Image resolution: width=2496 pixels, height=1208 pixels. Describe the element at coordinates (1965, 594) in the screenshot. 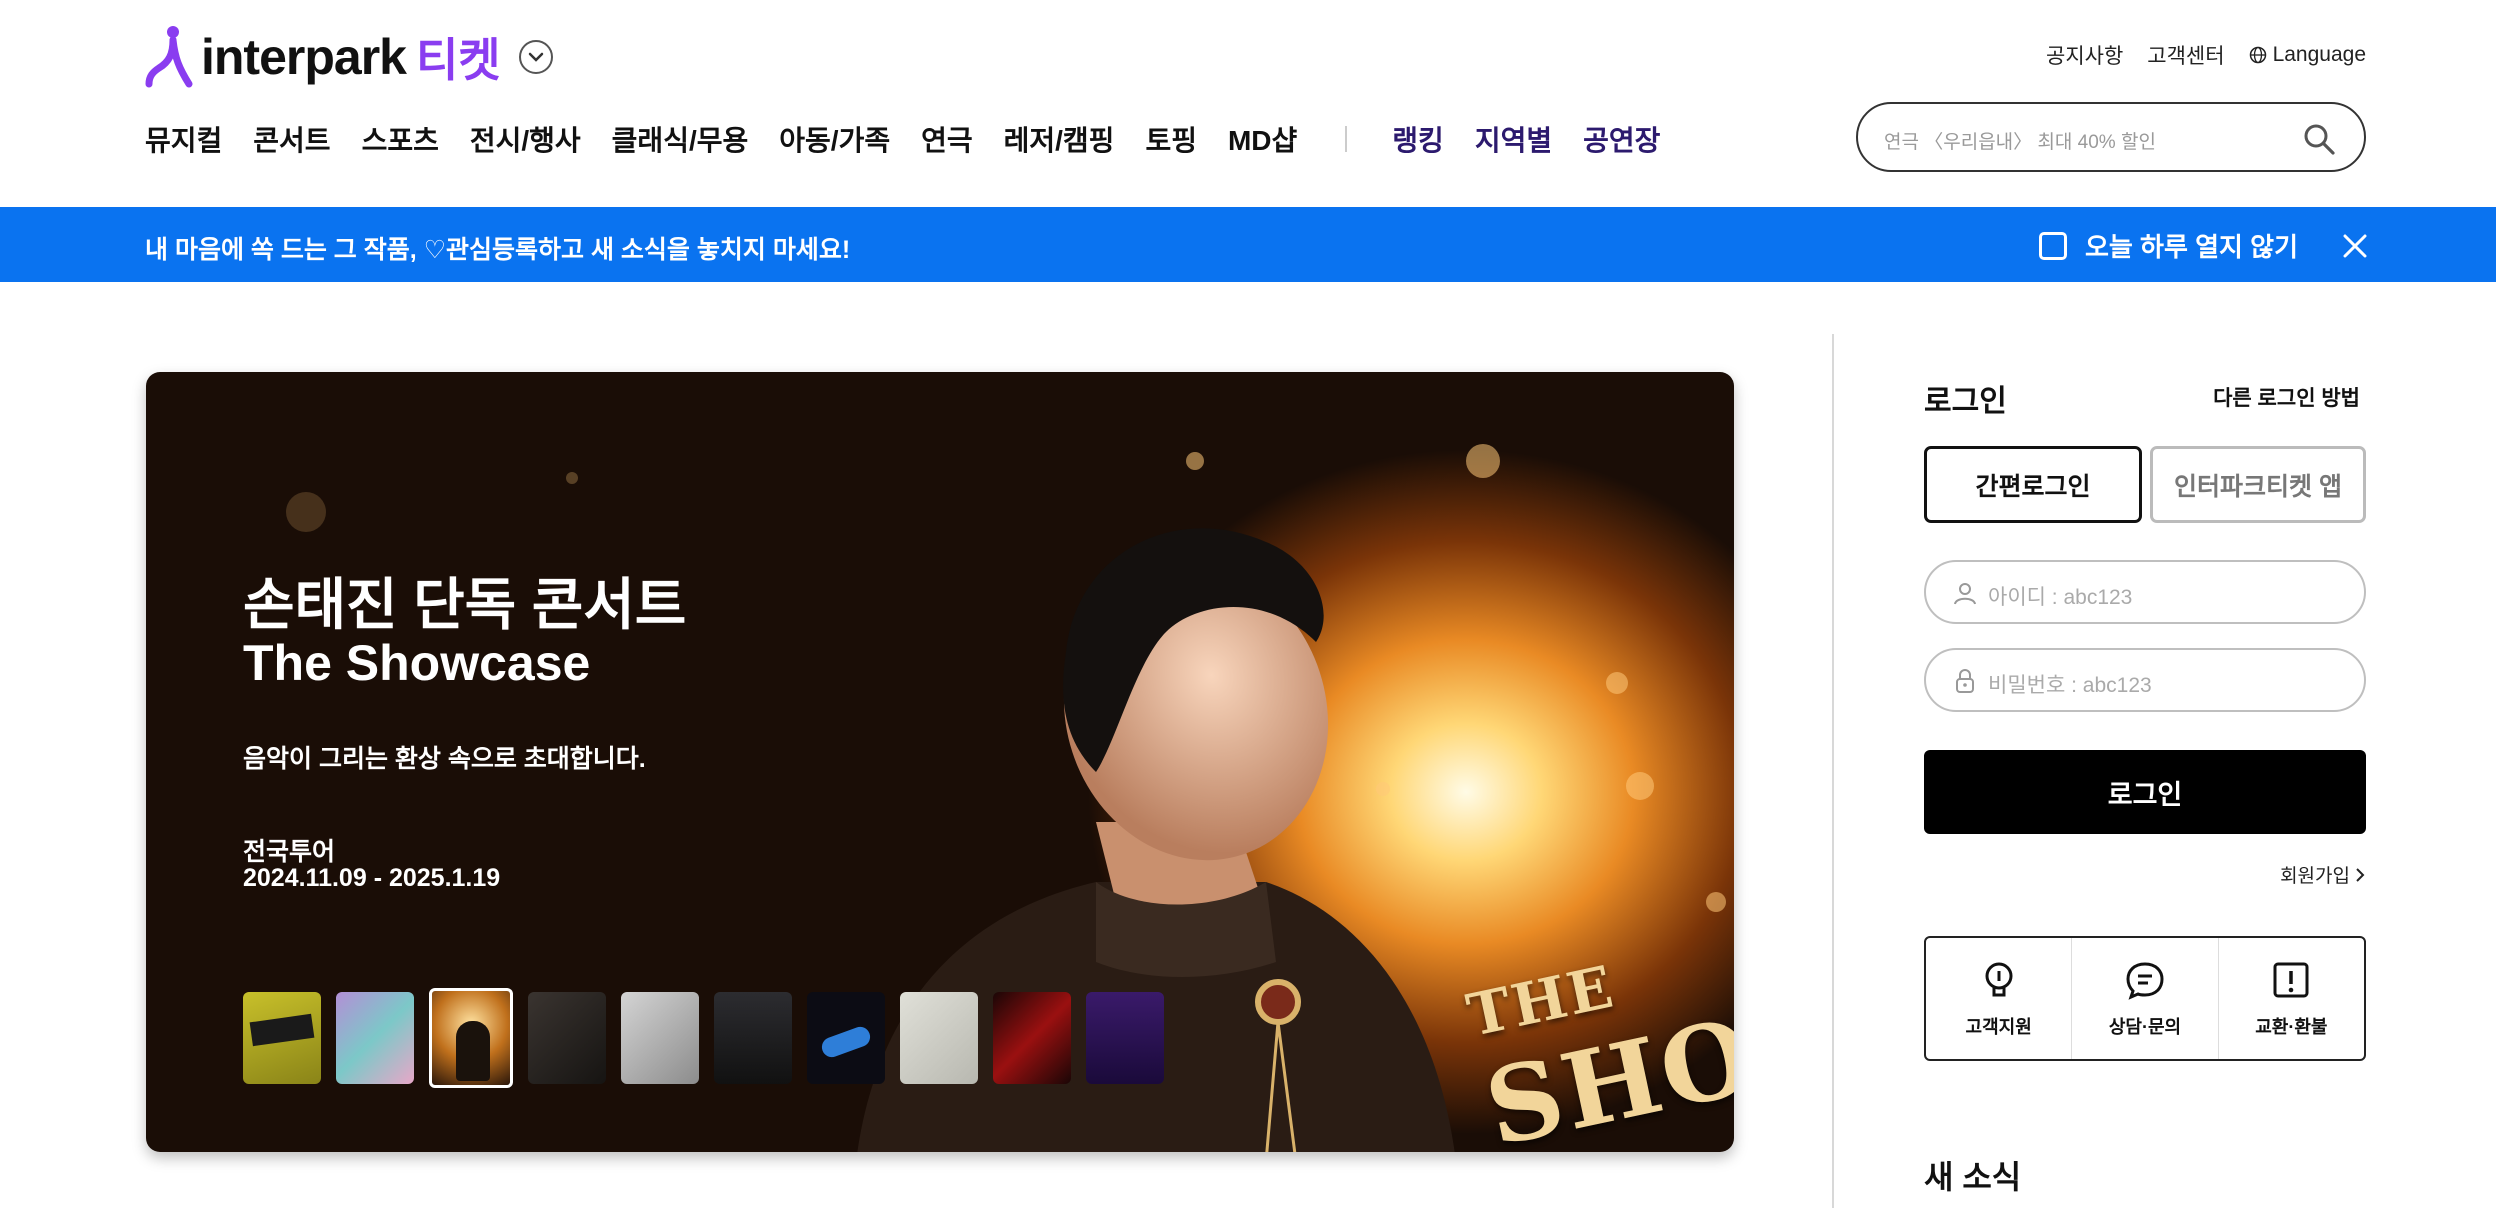

I see `user-icon` at that location.